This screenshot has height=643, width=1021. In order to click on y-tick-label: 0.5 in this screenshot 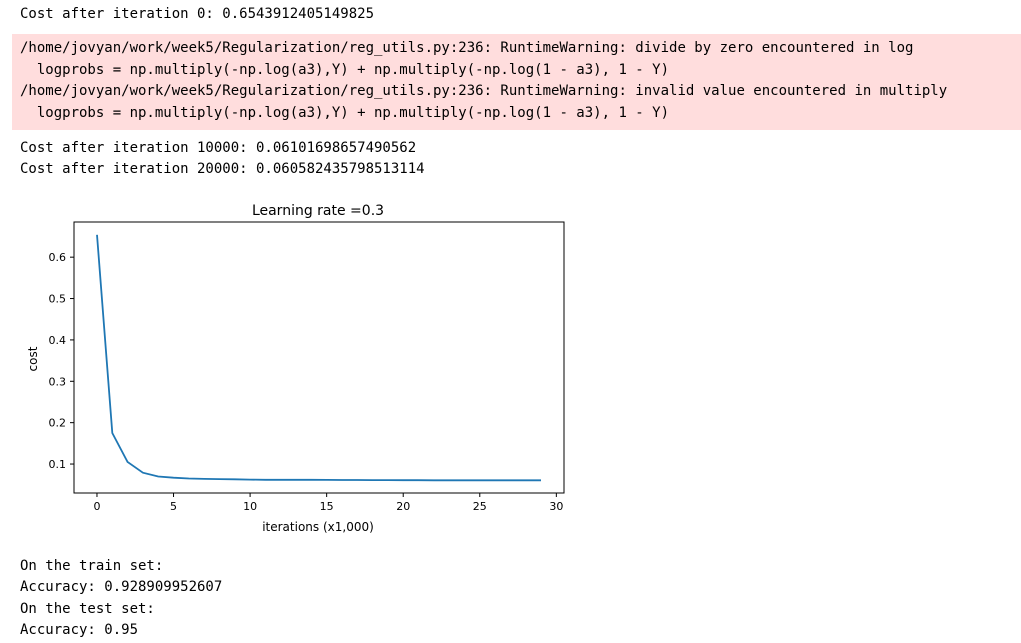, I will do `click(58, 299)`.